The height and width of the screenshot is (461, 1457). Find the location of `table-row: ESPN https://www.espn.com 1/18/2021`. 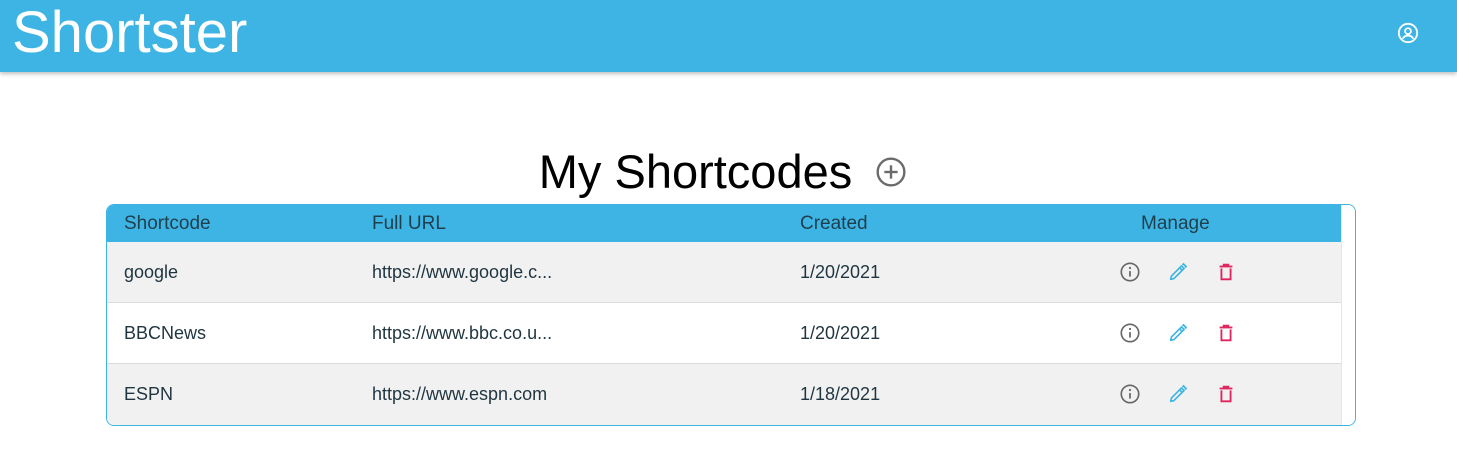

table-row: ESPN https://www.espn.com 1/18/2021 is located at coordinates (724, 394).